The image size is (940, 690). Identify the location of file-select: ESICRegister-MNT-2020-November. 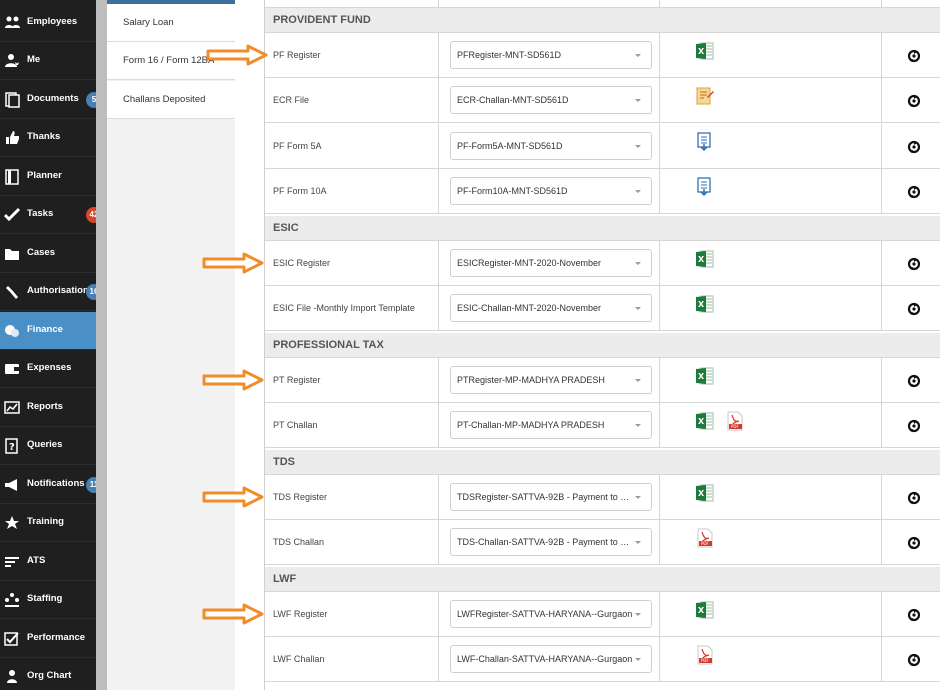
(551, 263).